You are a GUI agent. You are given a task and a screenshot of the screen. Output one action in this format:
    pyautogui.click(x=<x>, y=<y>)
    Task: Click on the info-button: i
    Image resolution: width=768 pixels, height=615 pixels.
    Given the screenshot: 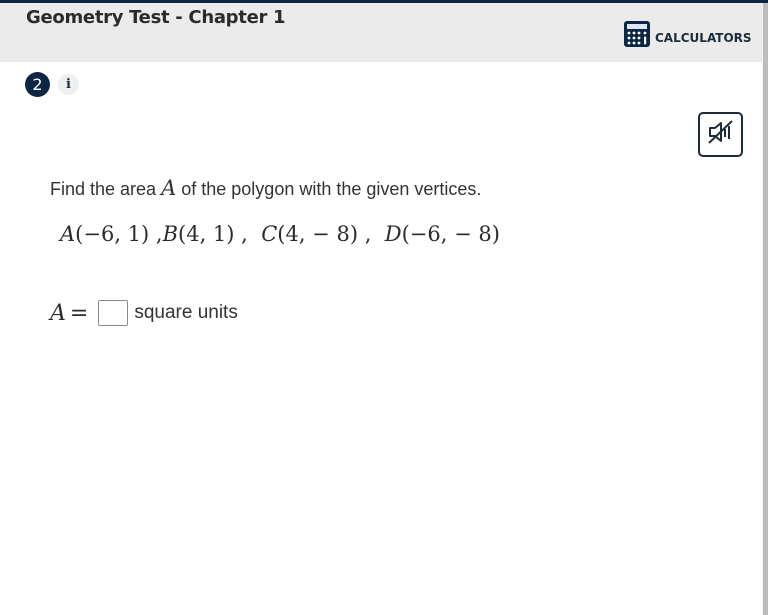 What is the action you would take?
    pyautogui.click(x=68, y=84)
    